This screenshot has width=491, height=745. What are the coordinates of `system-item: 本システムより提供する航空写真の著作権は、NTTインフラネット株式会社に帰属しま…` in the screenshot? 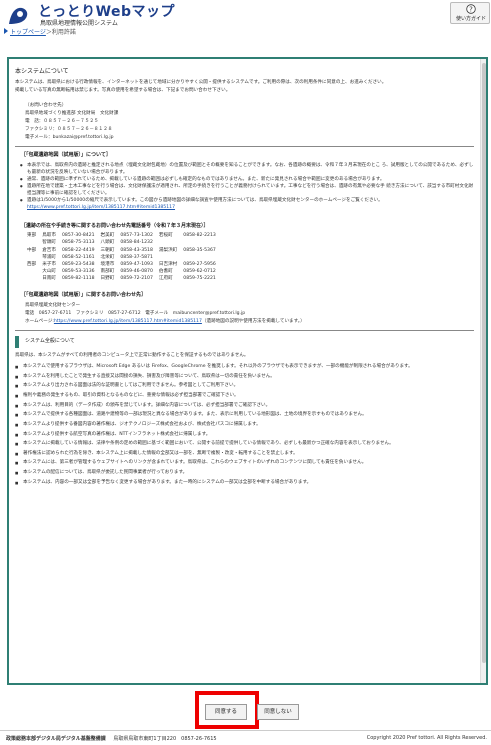 It's located at (244, 435).